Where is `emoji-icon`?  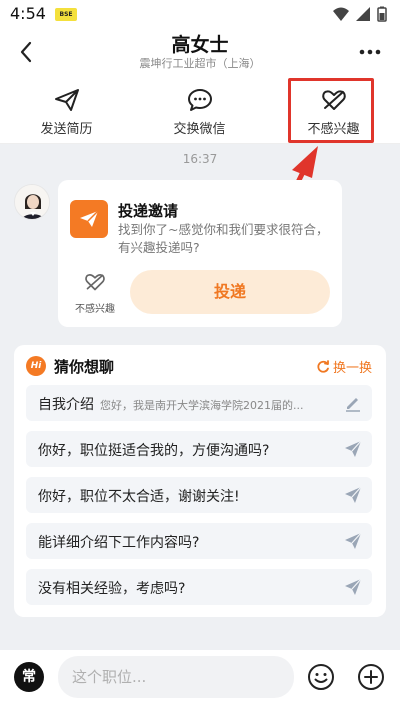 emoji-icon is located at coordinates (321, 677).